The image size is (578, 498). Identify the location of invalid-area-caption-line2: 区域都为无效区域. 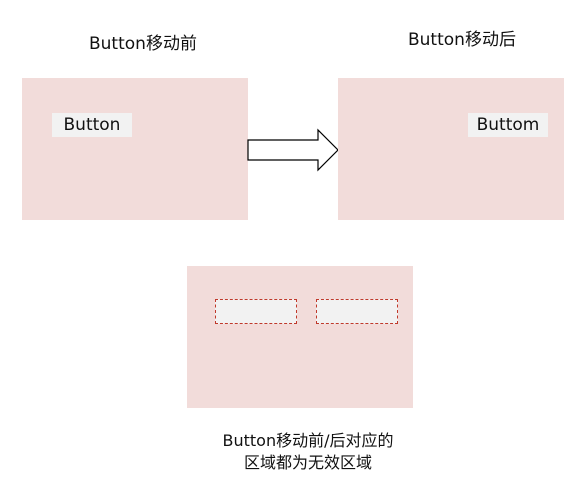
(307, 462).